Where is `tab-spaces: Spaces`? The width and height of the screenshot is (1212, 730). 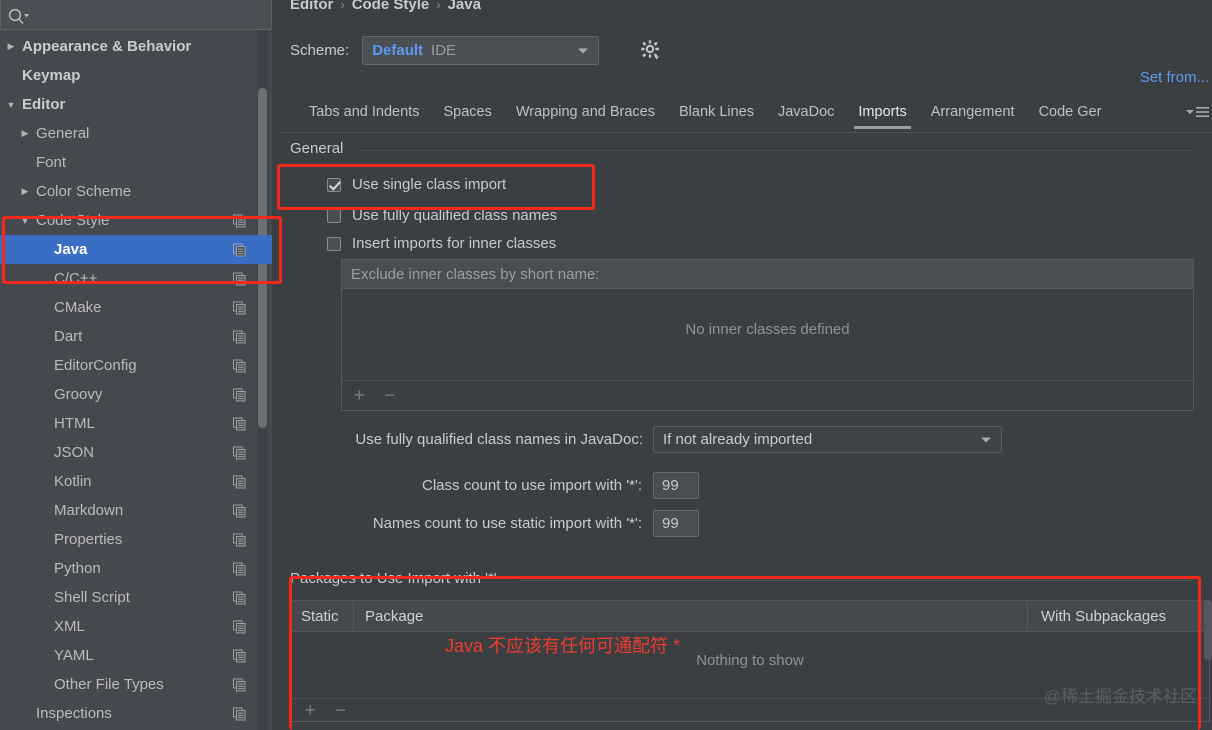
tab-spaces: Spaces is located at coordinates (467, 114).